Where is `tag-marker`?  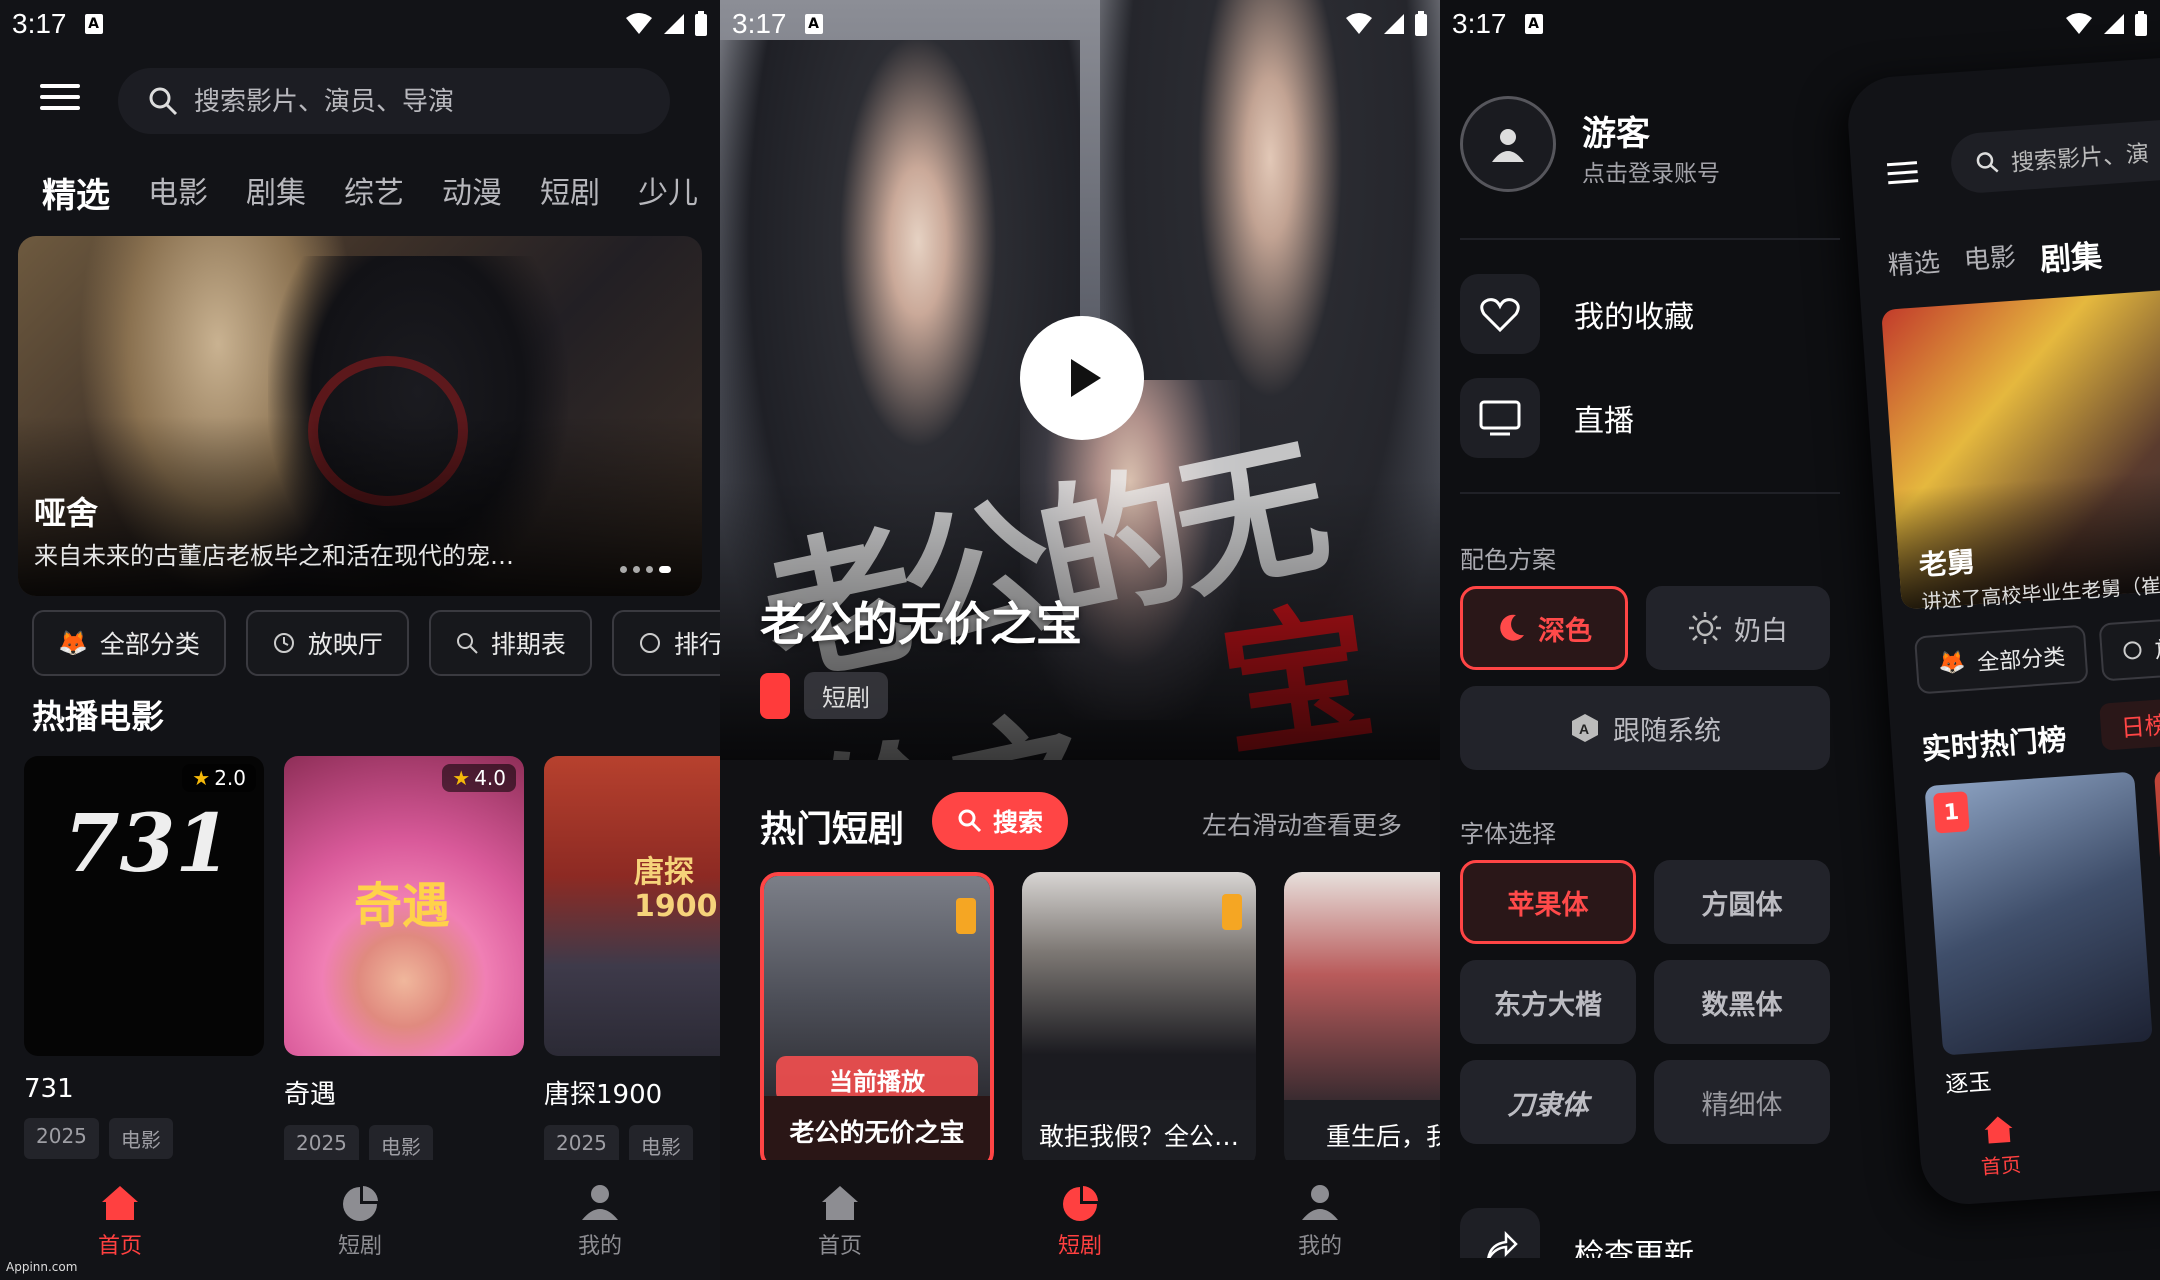 tag-marker is located at coordinates (775, 695).